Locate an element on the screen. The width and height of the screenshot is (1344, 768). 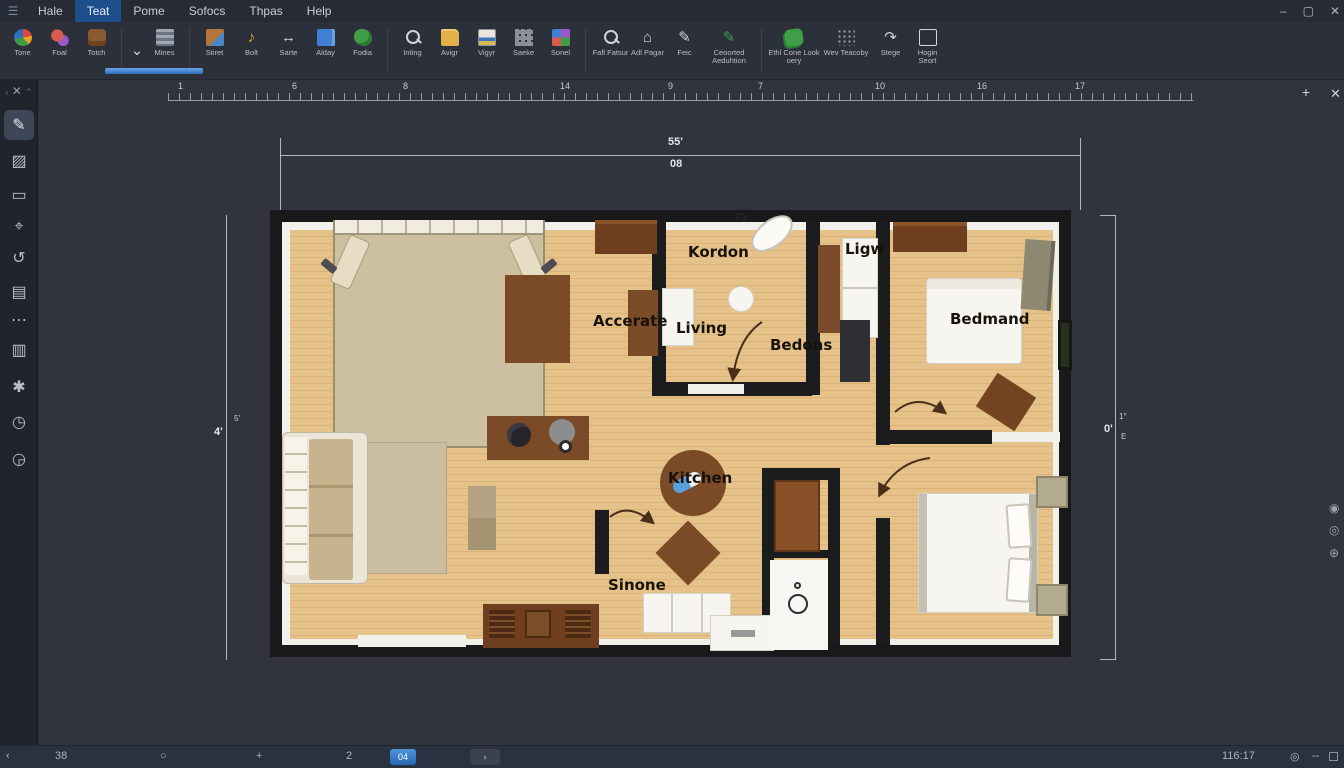
menu-pome: Pome is located at coordinates (148, 11).